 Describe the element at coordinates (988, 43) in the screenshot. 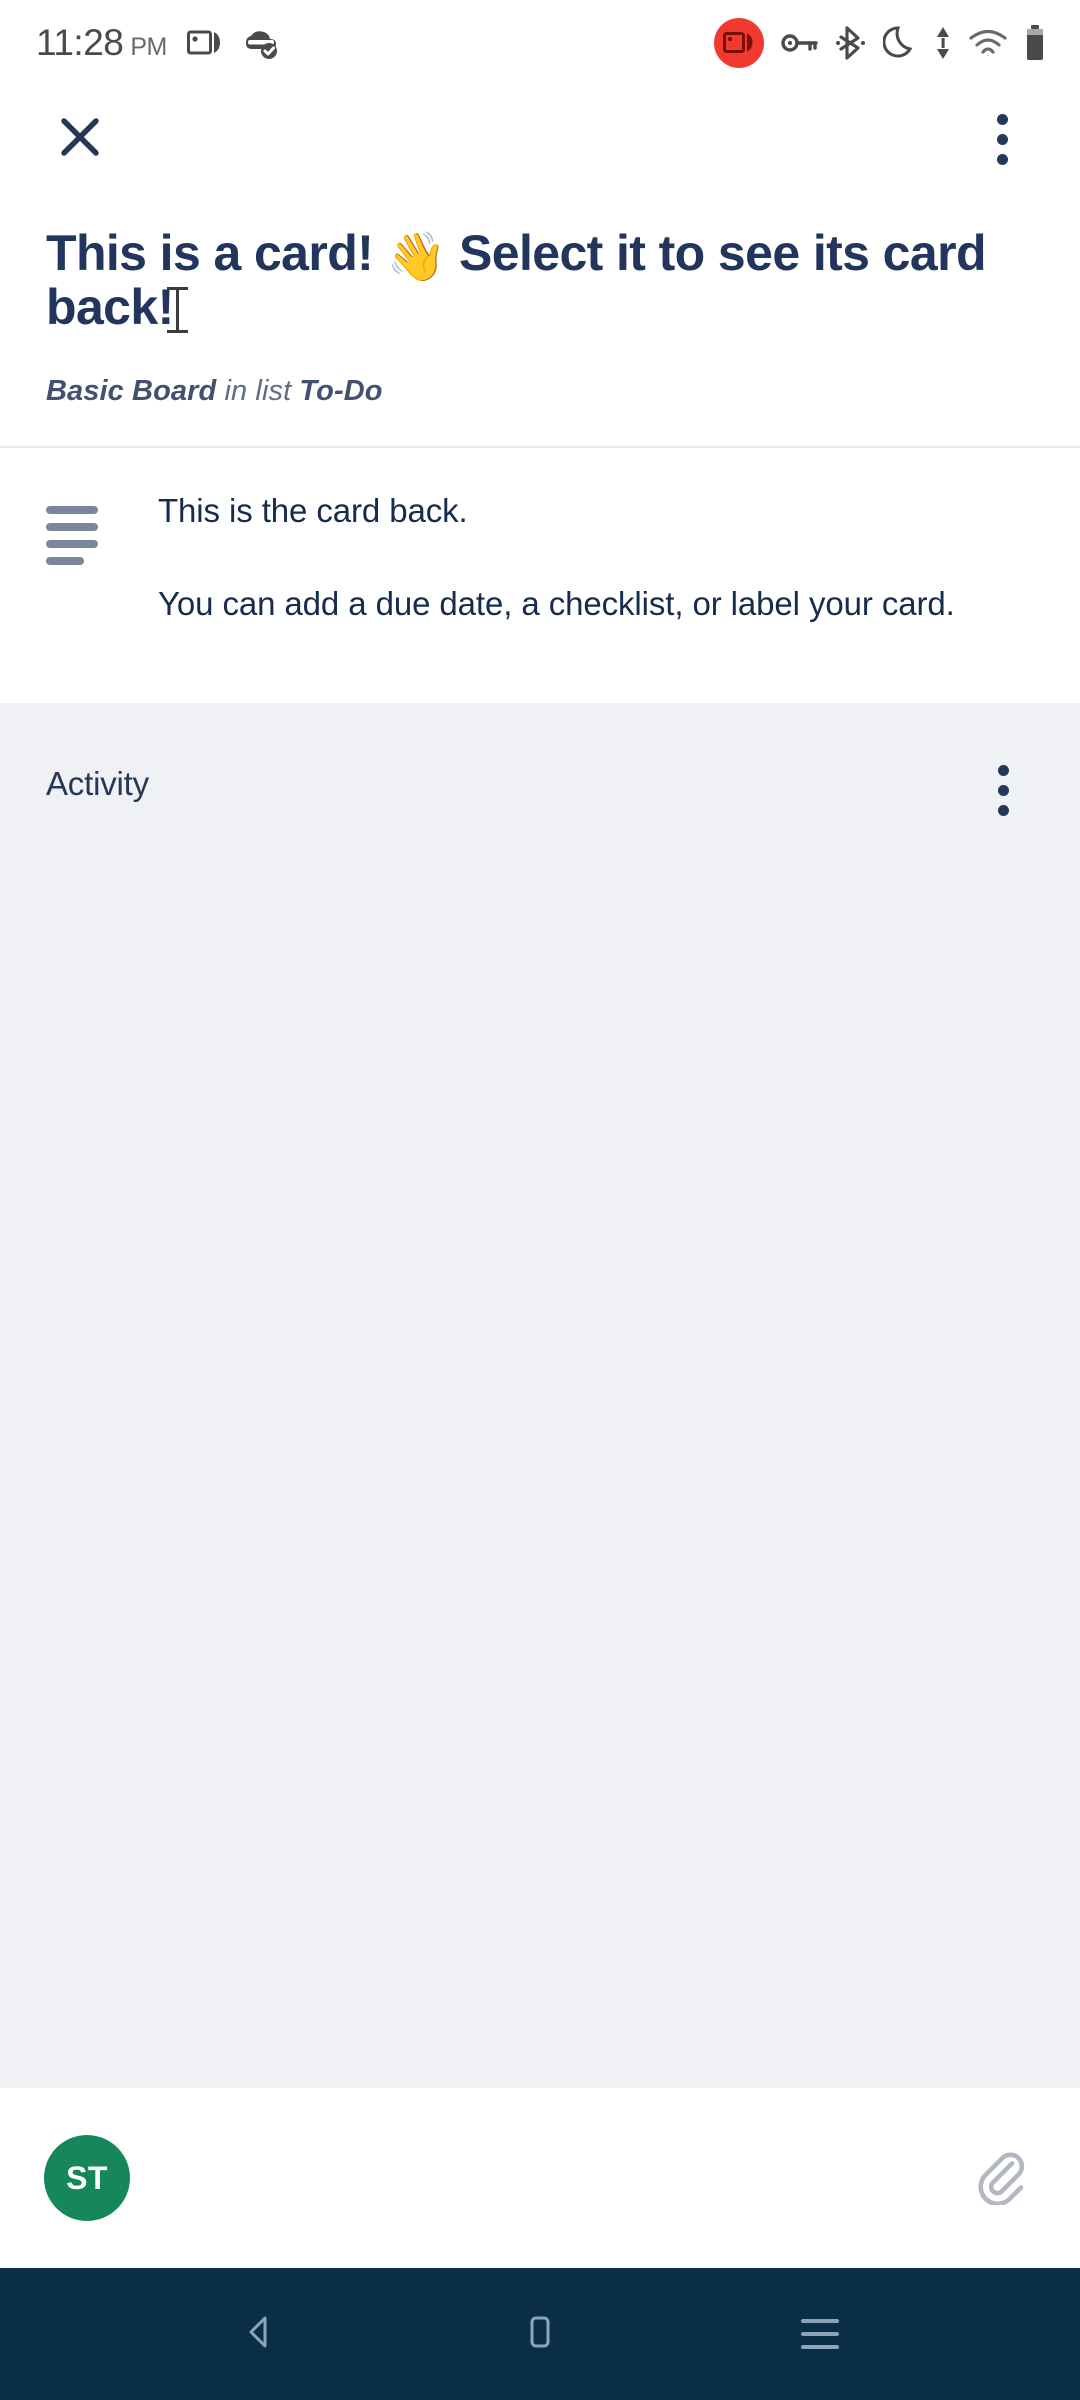

I see `wifi-icon` at that location.